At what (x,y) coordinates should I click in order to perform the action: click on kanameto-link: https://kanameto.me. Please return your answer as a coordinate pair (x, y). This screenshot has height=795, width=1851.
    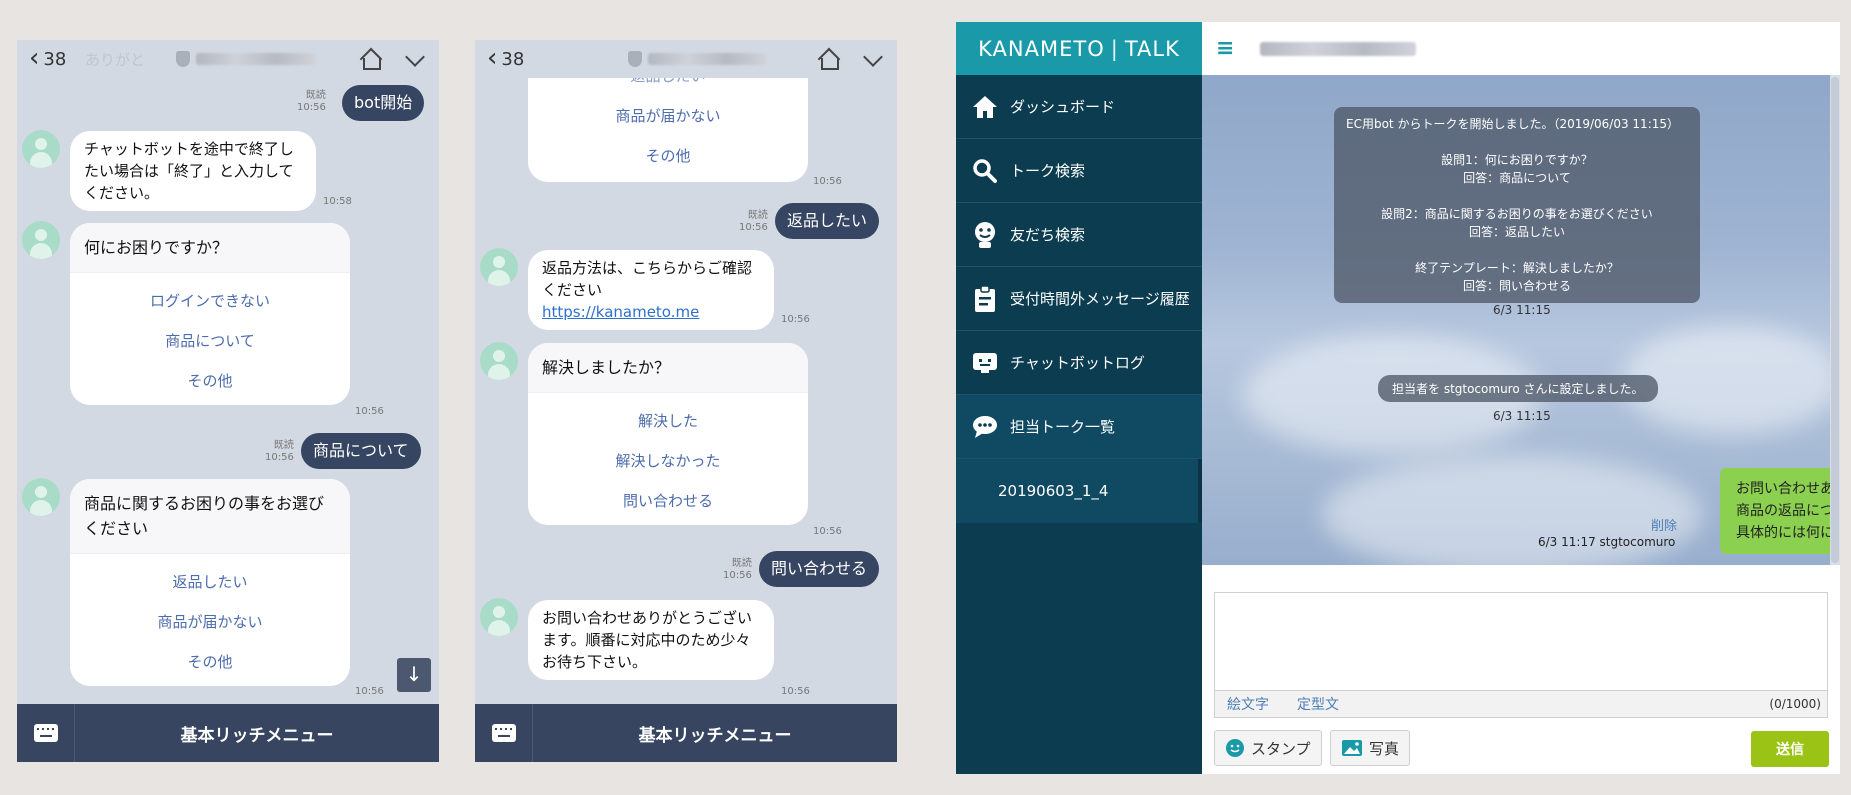
    Looking at the image, I should click on (651, 312).